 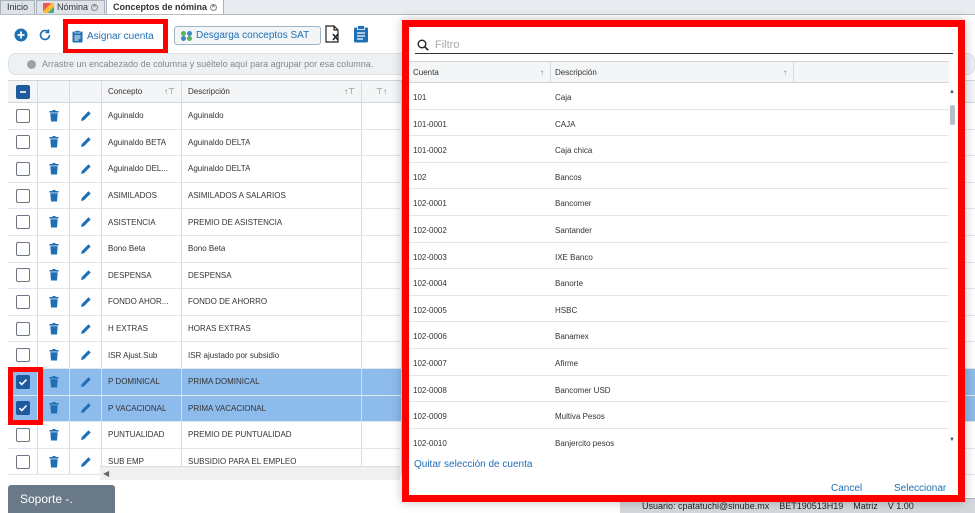 I want to click on filter-placeholder: Filtro, so click(x=447, y=44).